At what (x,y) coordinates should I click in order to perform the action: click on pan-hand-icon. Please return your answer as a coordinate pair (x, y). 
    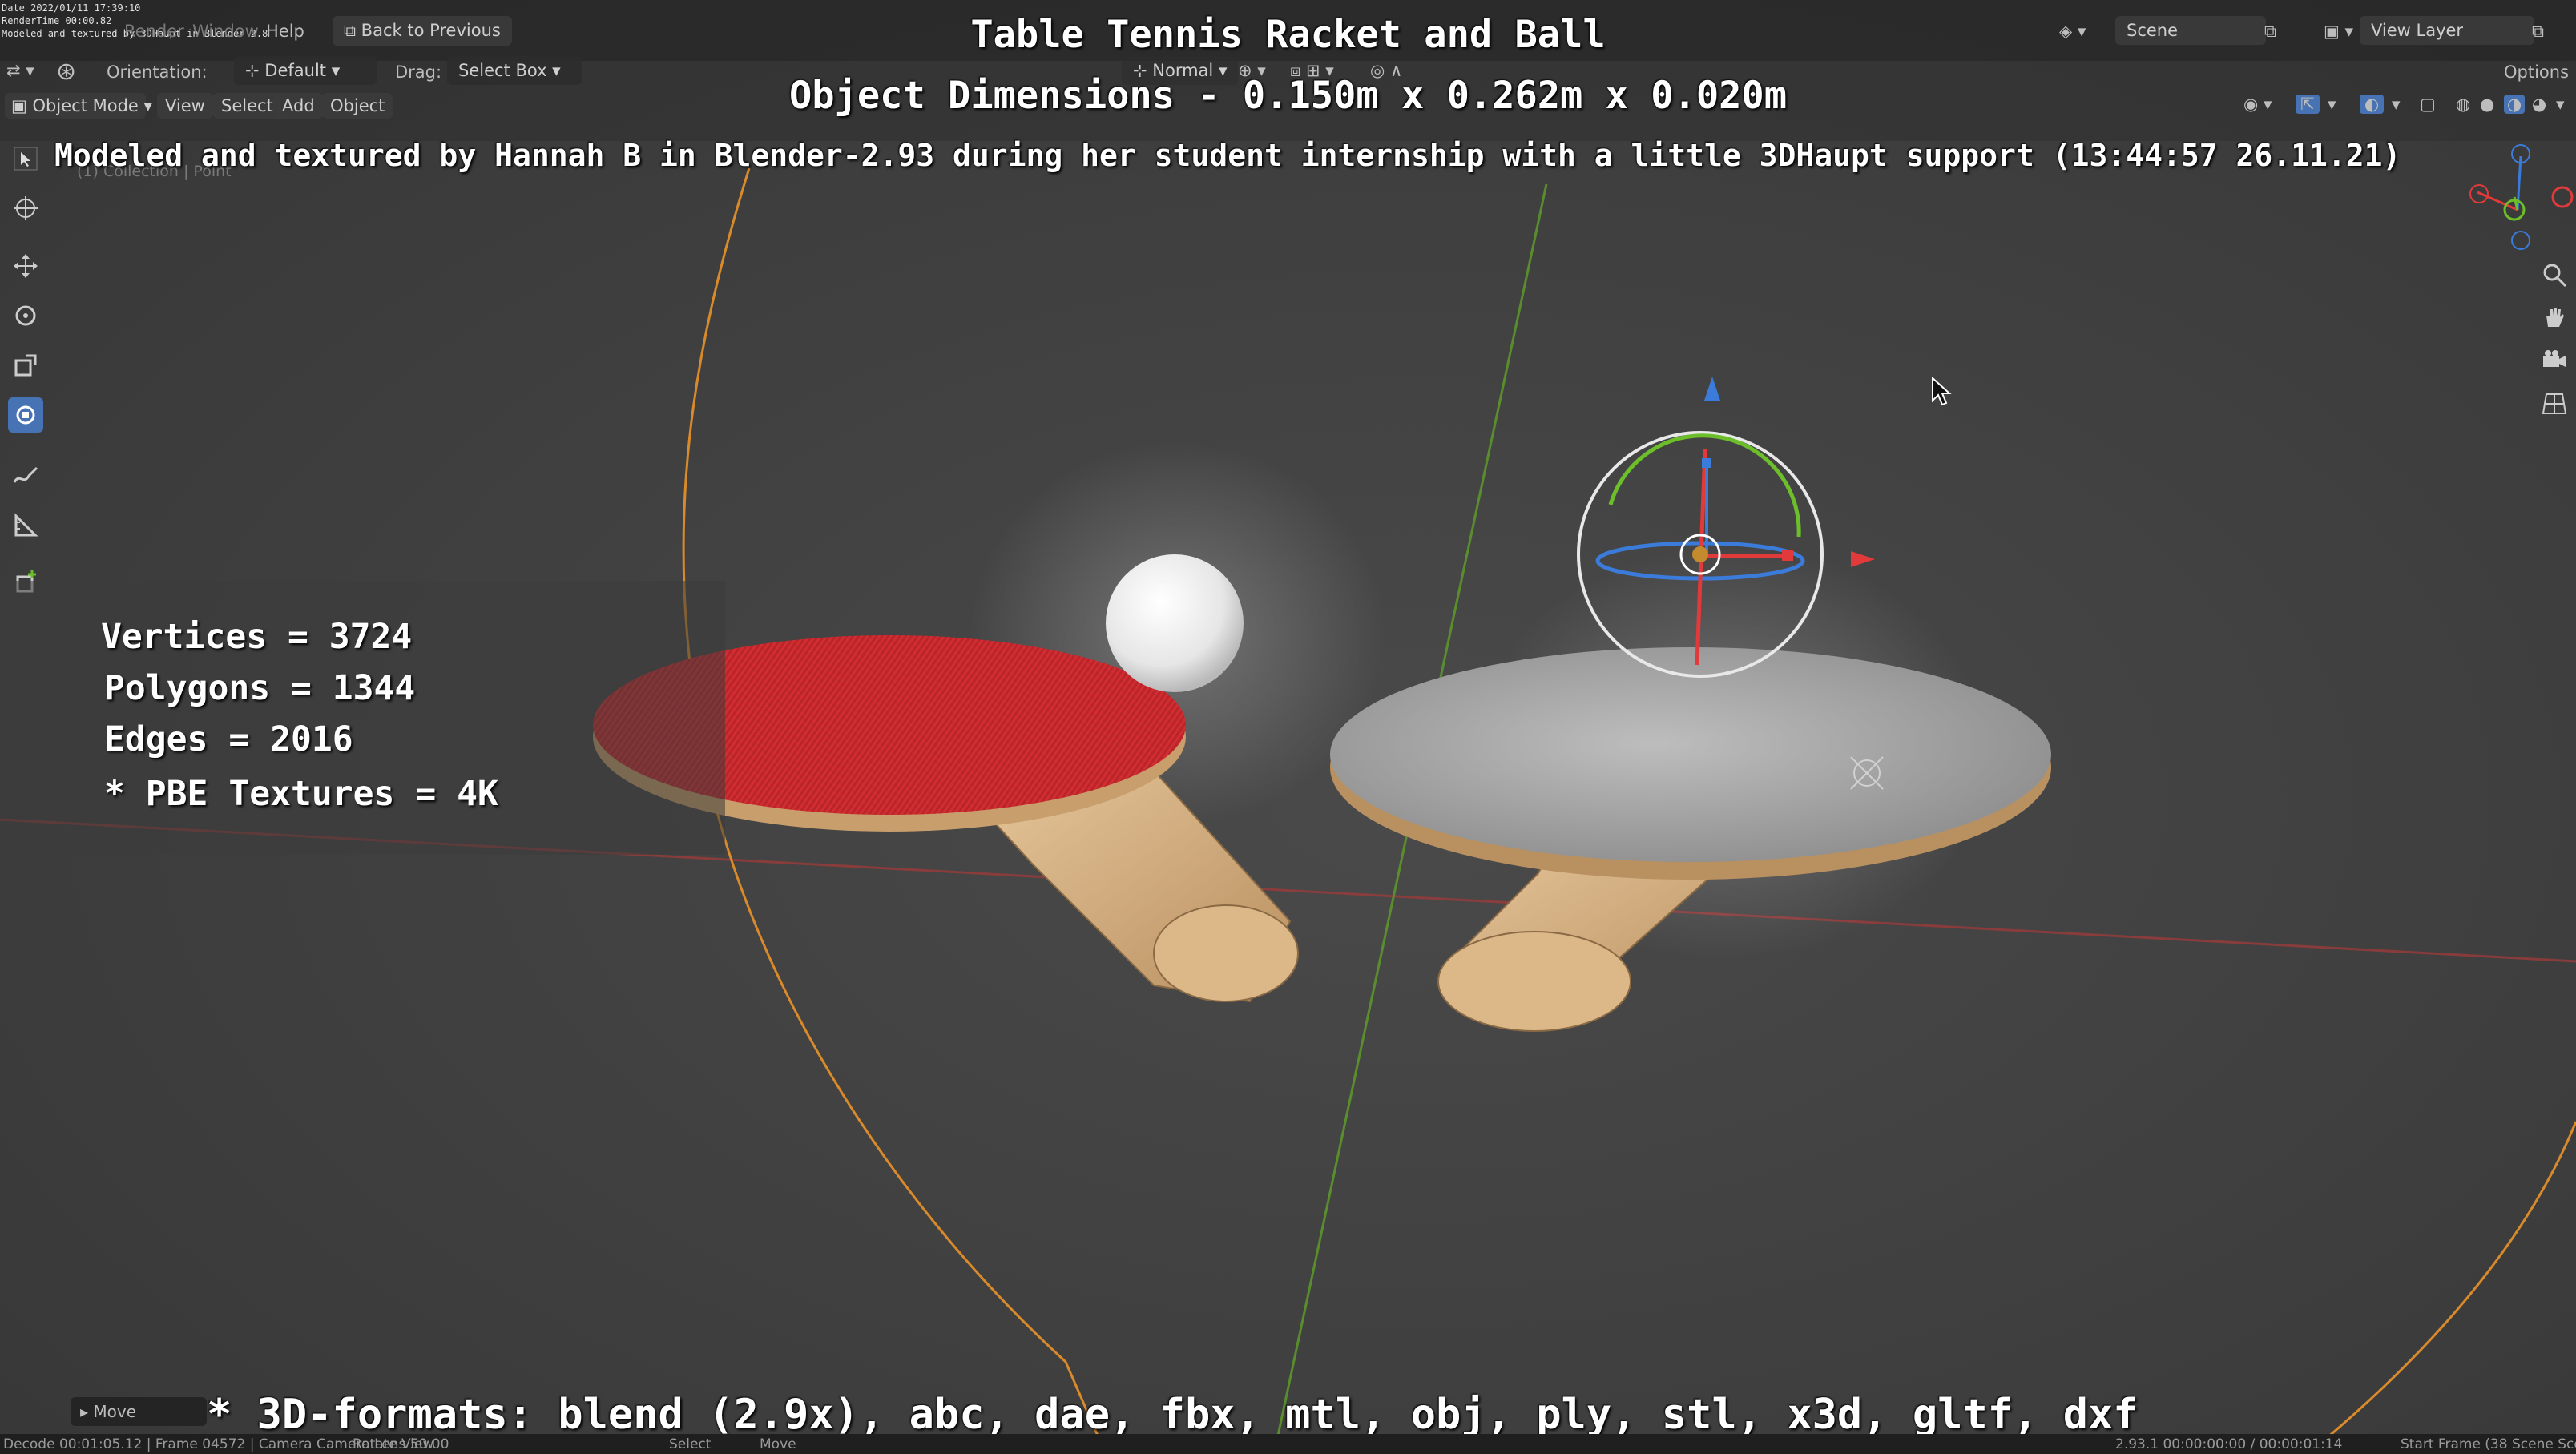
    Looking at the image, I should click on (2554, 318).